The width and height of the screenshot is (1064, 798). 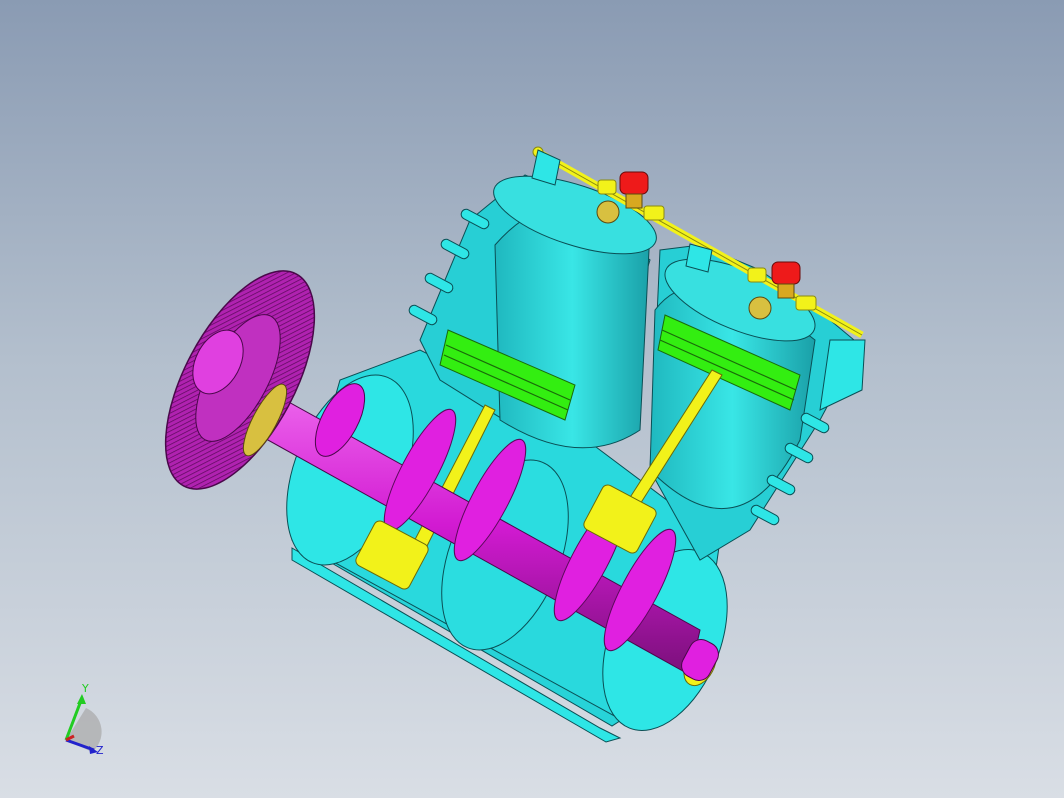 I want to click on y-axis-arrow, so click(x=81, y=699).